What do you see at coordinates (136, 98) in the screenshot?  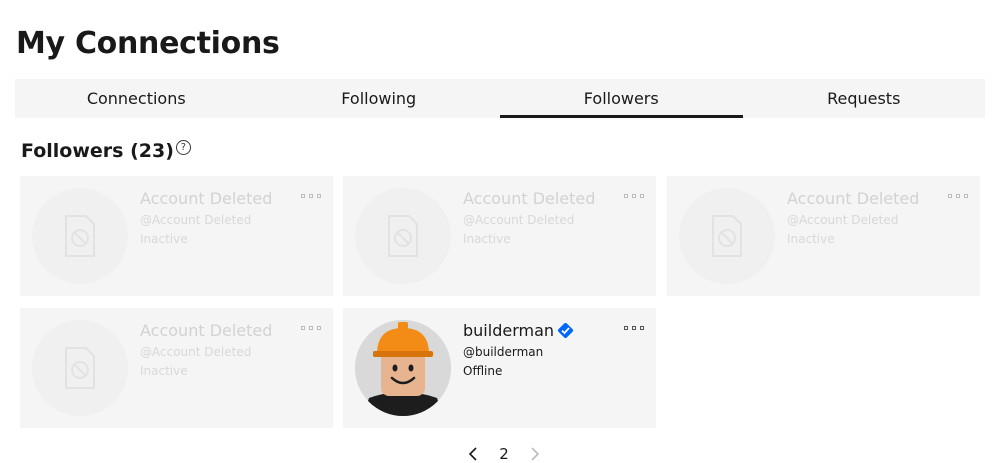 I see `tab-connections: Connections` at bounding box center [136, 98].